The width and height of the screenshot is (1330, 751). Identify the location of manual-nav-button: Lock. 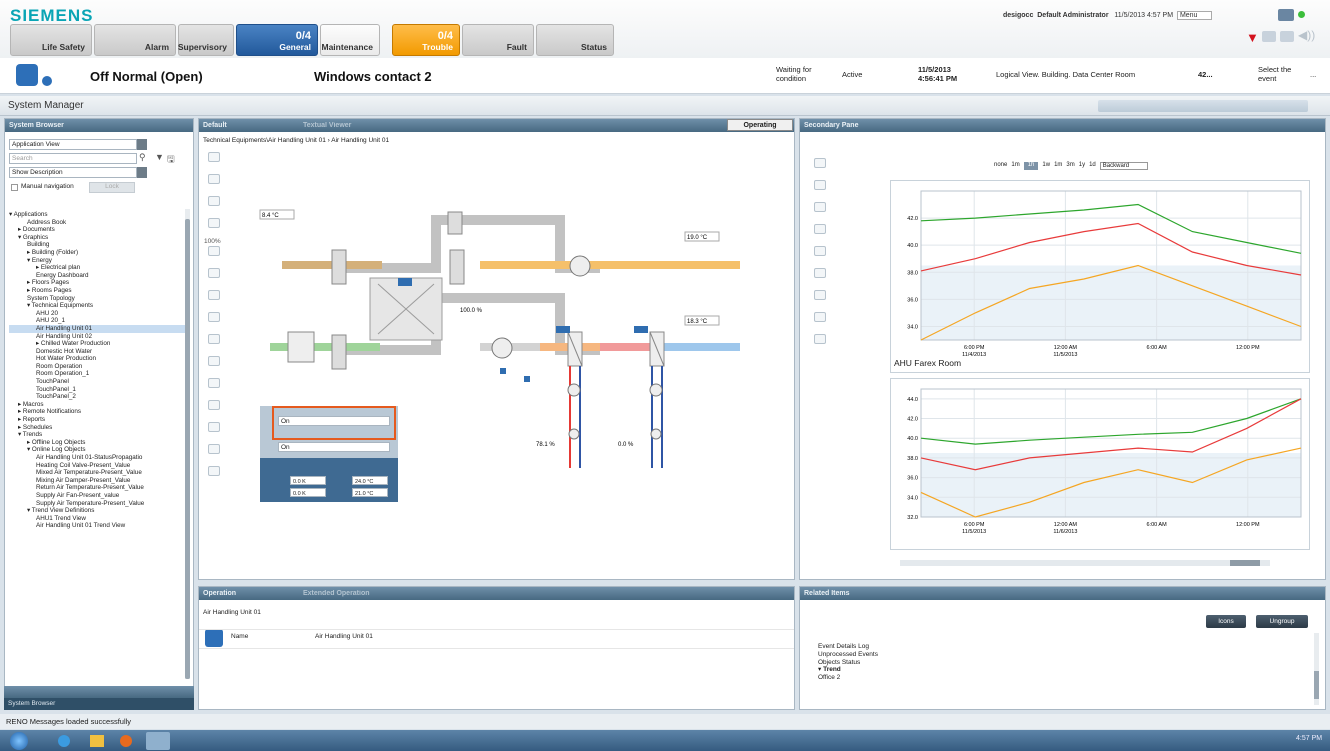
(112, 187).